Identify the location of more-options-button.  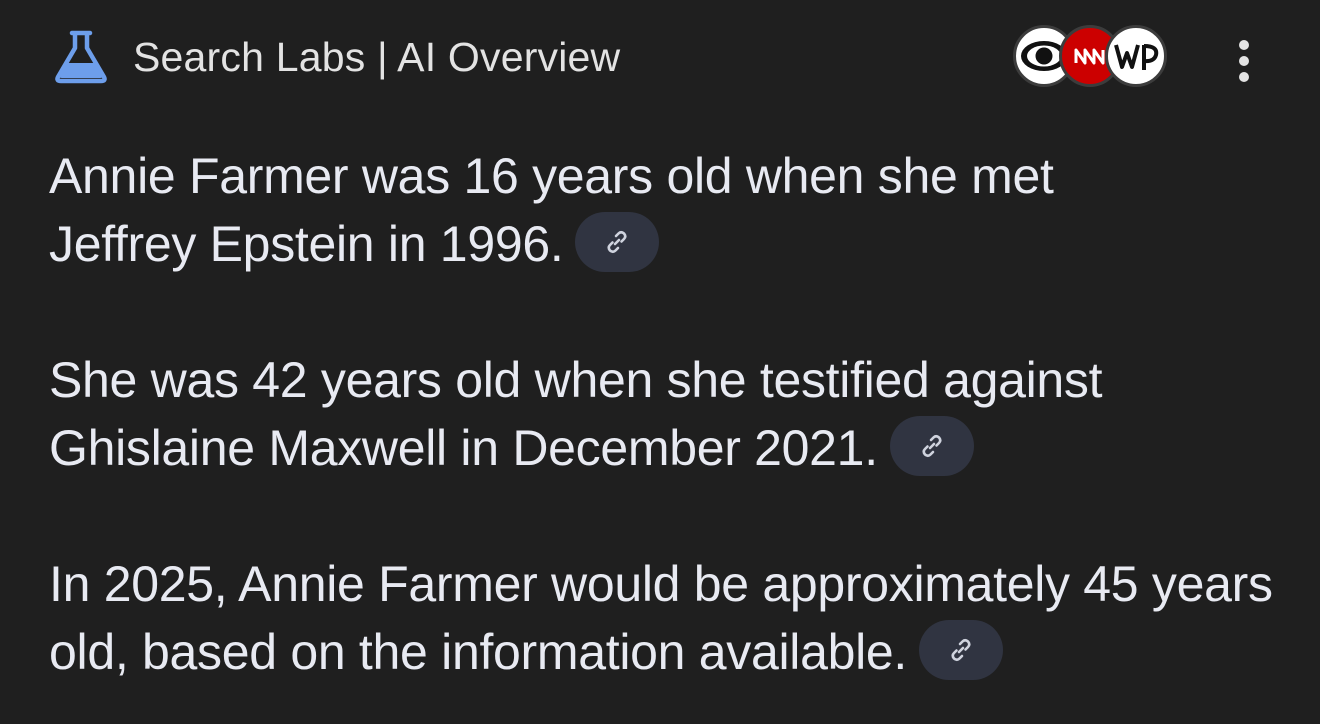
(1244, 61).